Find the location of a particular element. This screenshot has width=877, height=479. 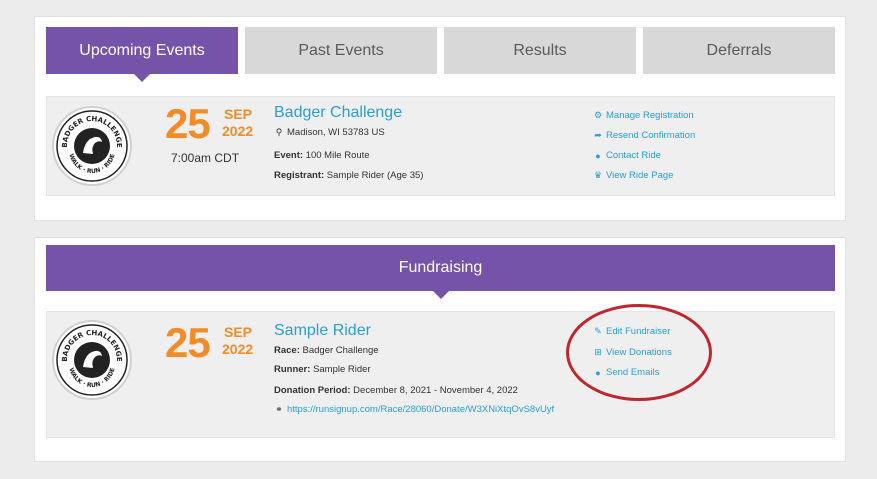

event-time: 7:00am CDT is located at coordinates (205, 158).